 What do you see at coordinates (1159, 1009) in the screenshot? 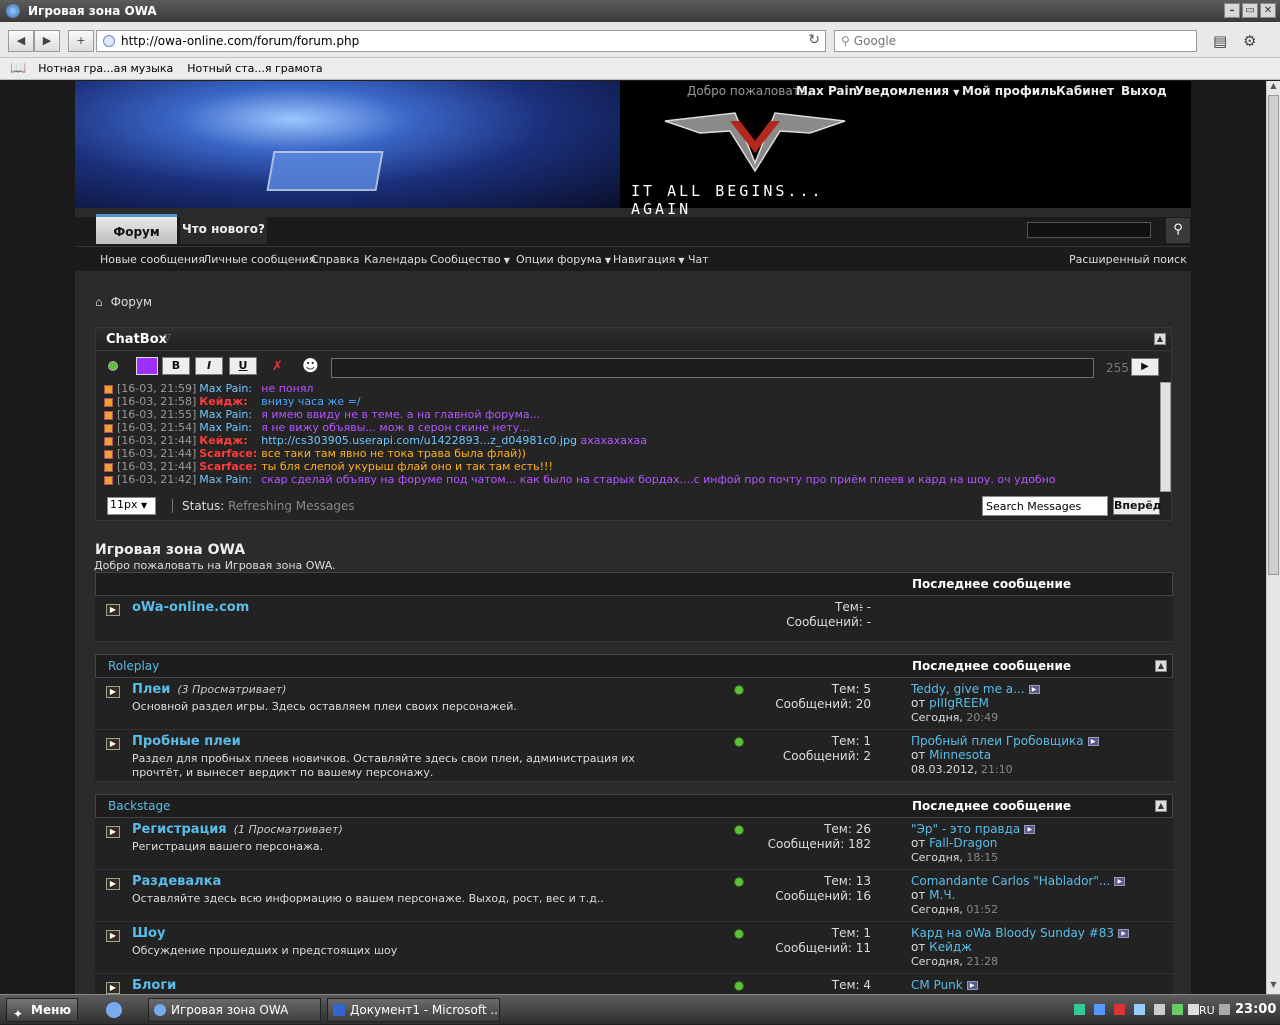
I see `monitor-icon` at bounding box center [1159, 1009].